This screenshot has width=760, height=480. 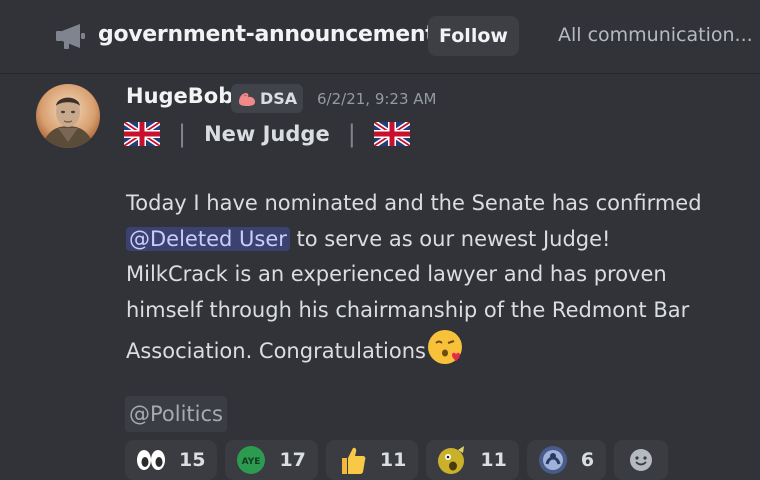 I want to click on megaphone-icon, so click(x=70, y=36).